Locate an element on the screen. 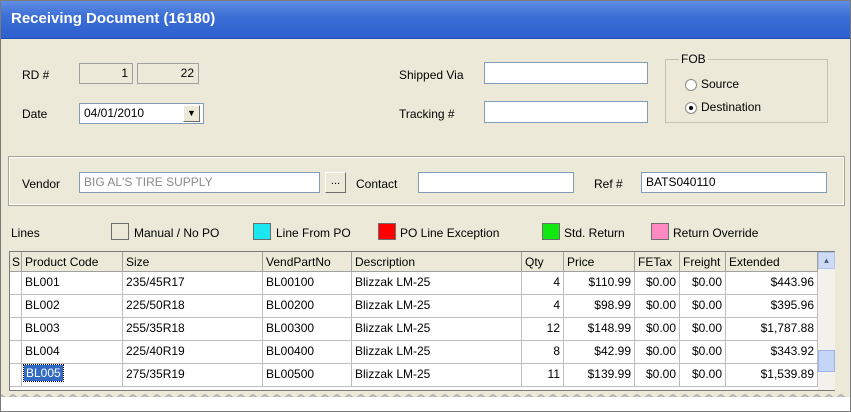 Image resolution: width=851 pixels, height=412 pixels. col-header-description: Description is located at coordinates (437, 262).